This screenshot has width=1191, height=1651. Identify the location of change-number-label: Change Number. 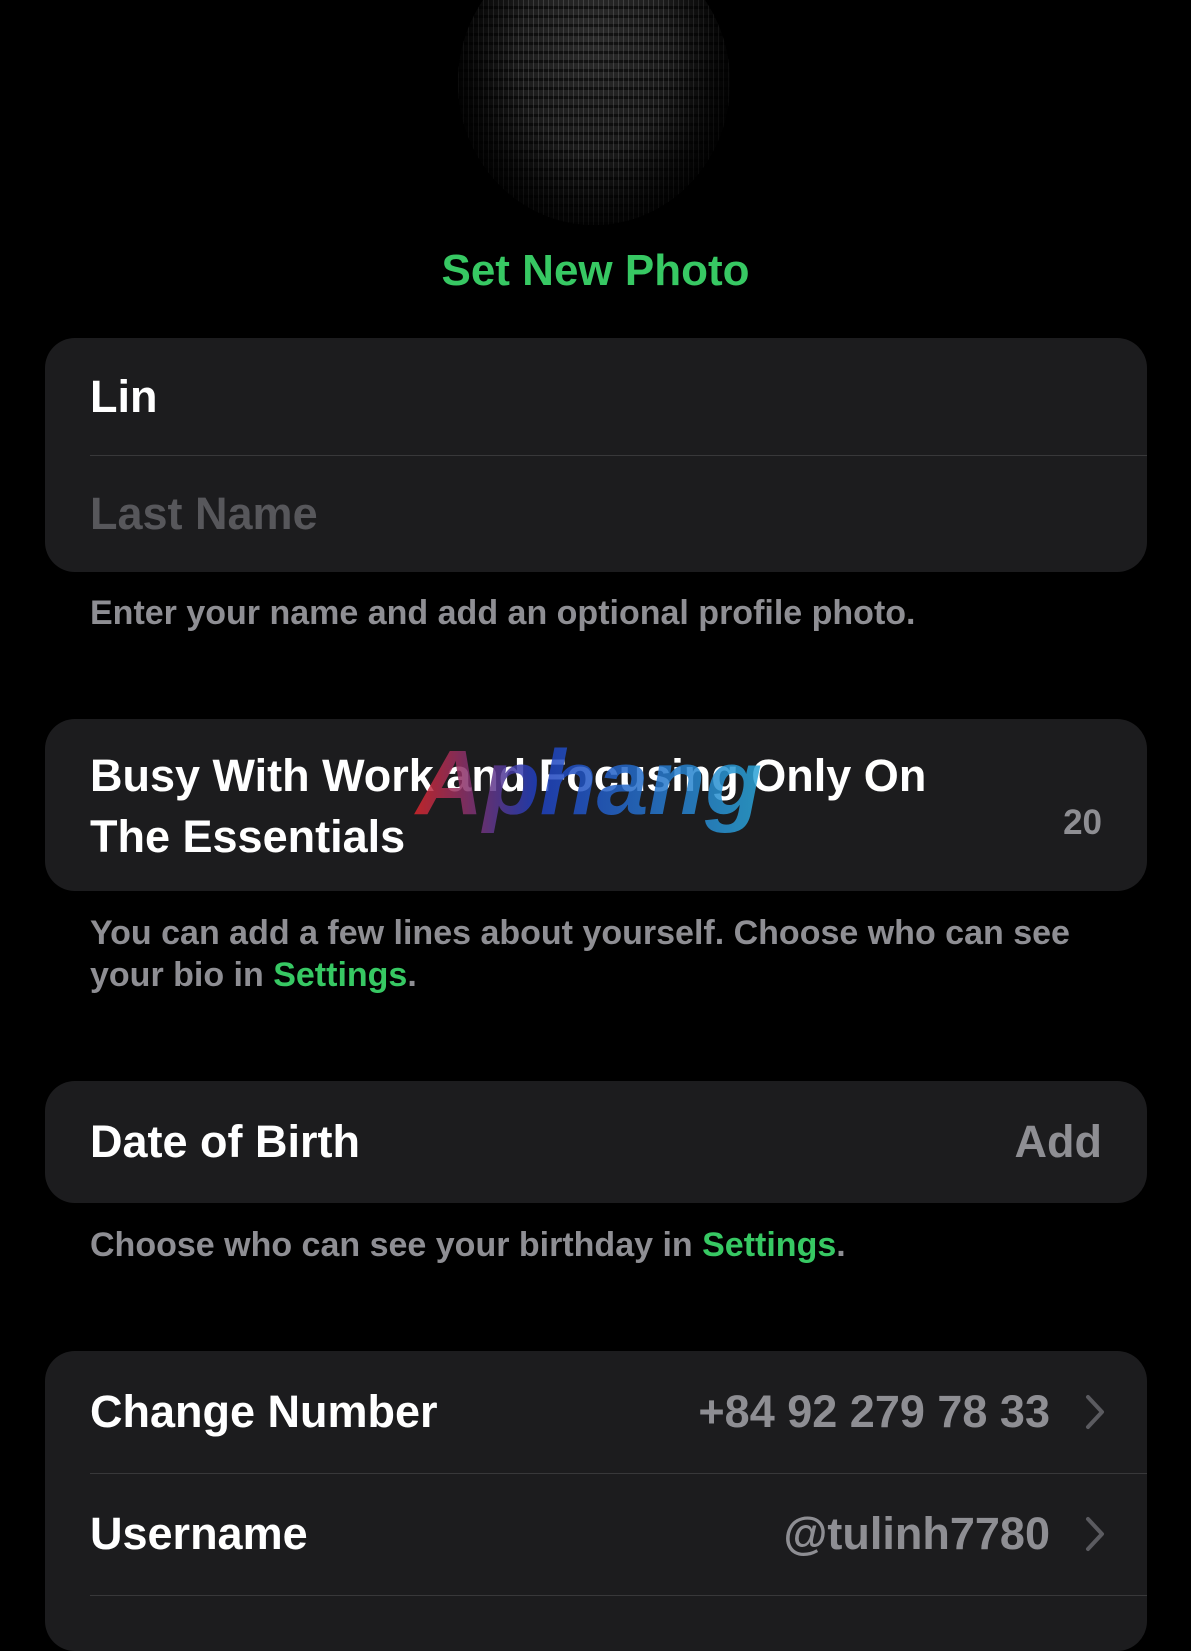
(264, 1411).